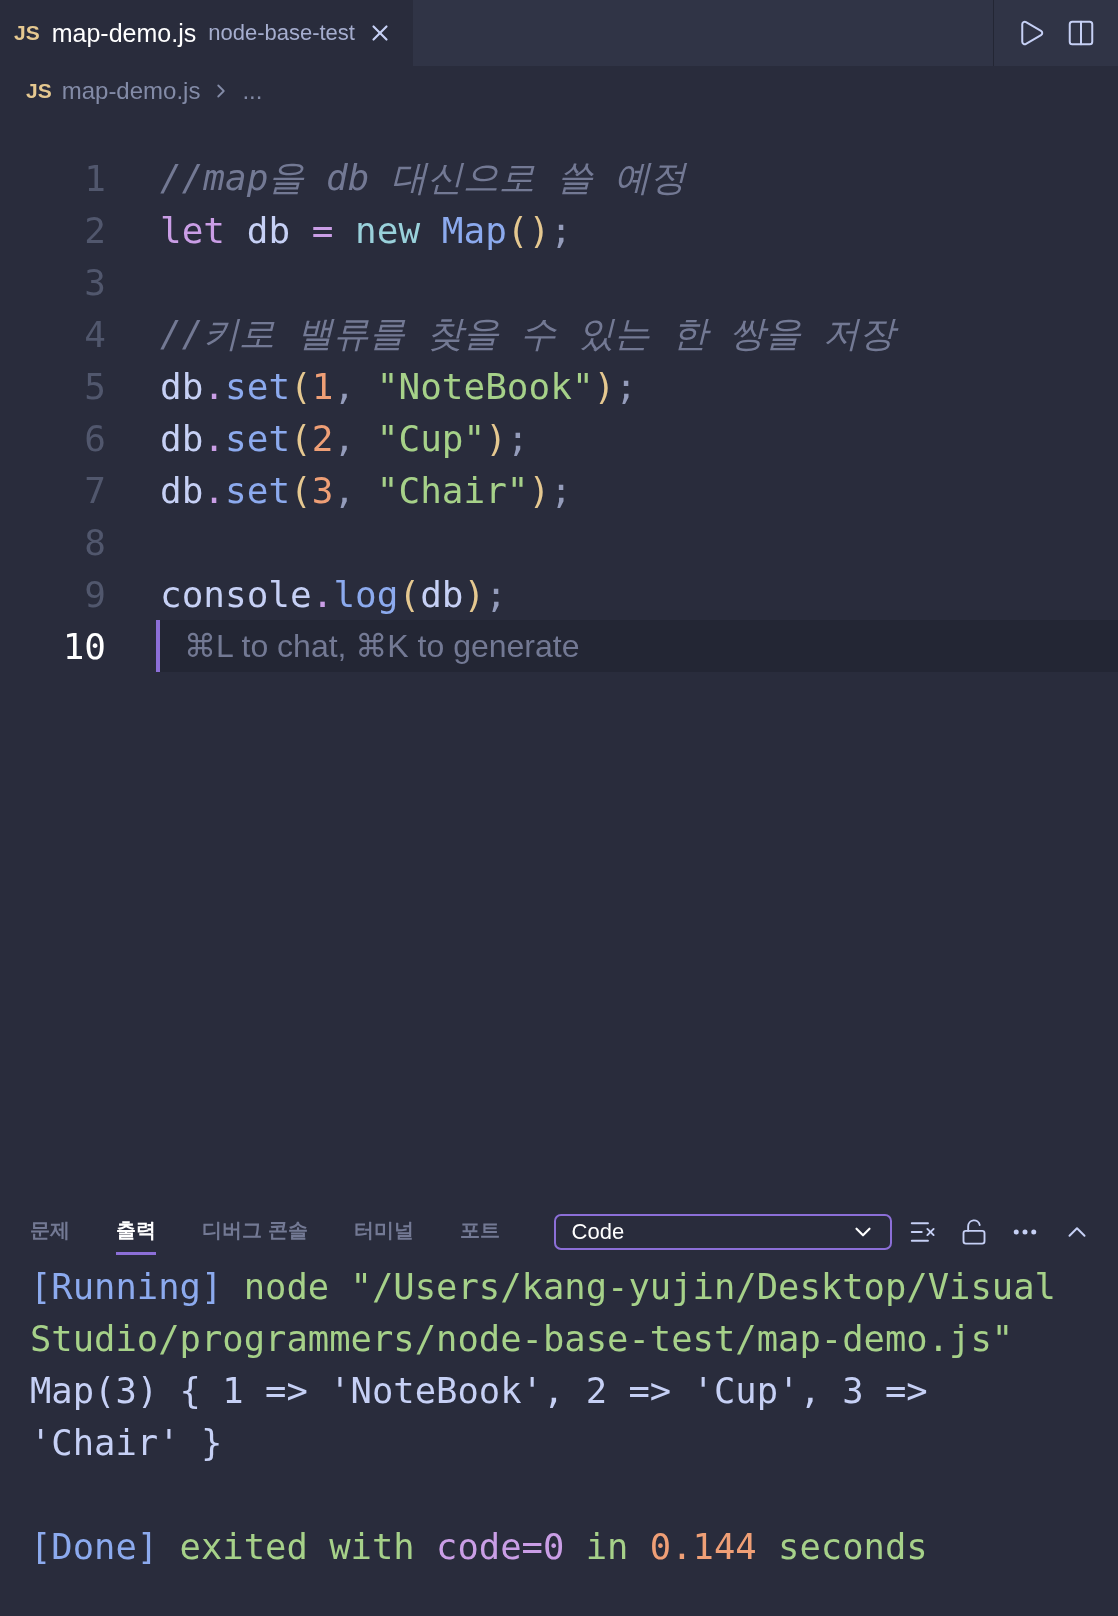  What do you see at coordinates (383, 1232) in the screenshot?
I see `panel-tab: 터미널` at bounding box center [383, 1232].